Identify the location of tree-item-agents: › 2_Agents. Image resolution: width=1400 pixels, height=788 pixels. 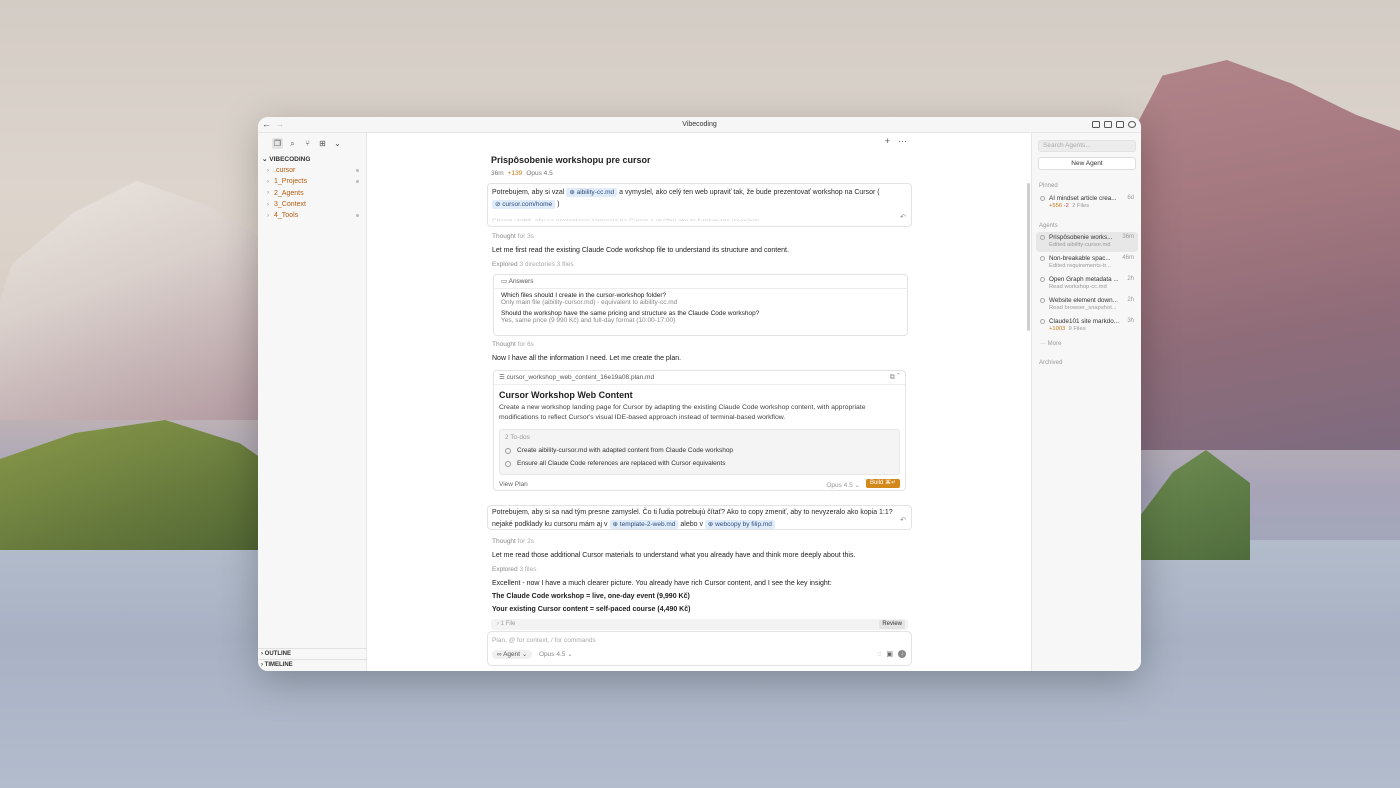
(312, 193).